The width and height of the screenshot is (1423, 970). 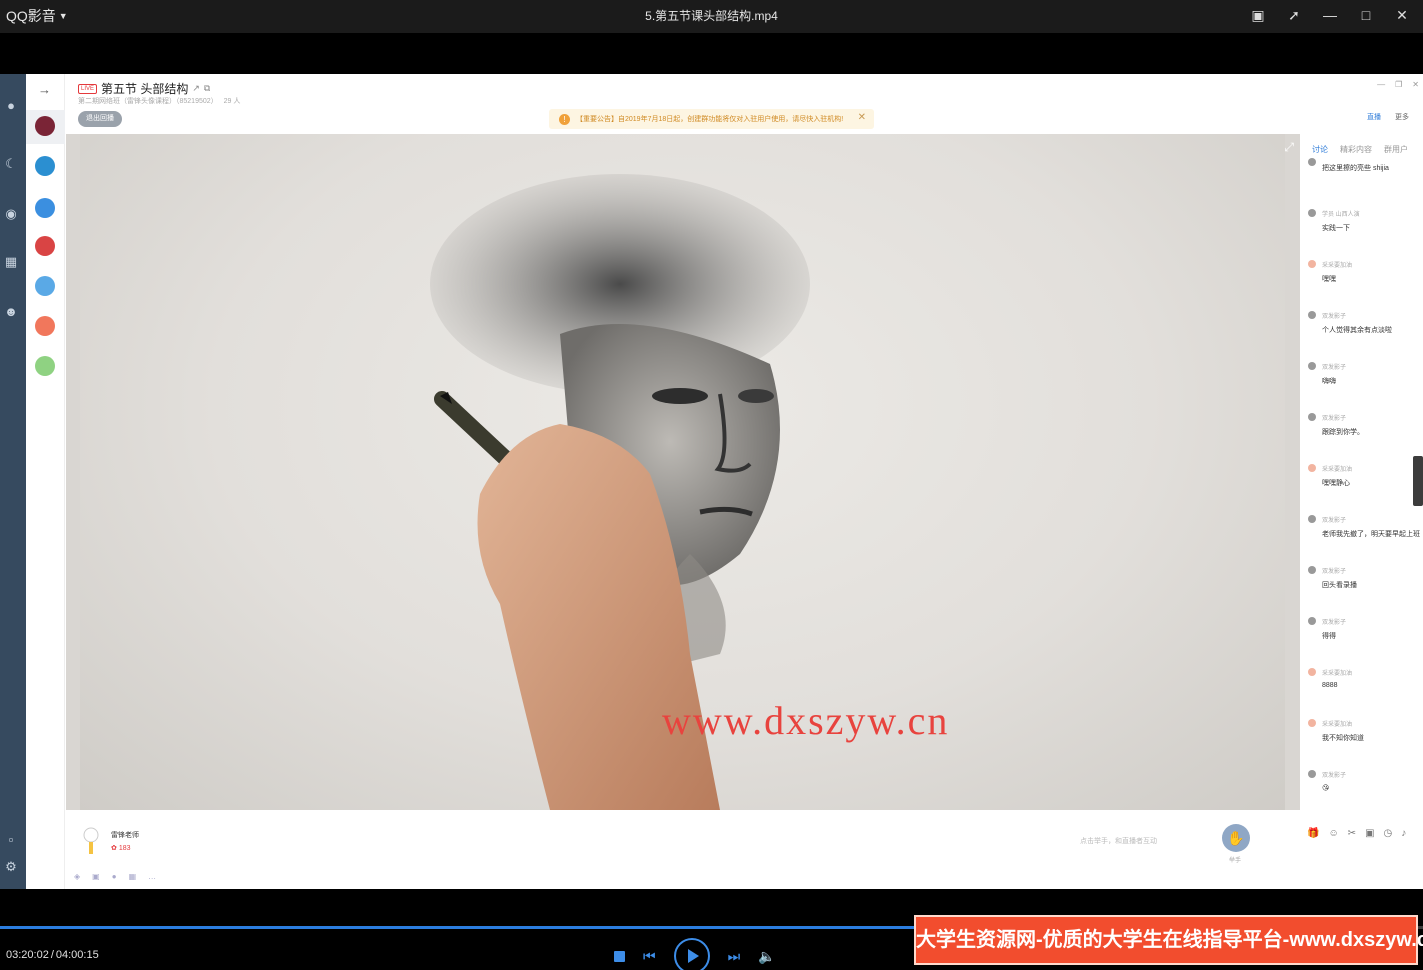 I want to click on fullscreen-icon: ⤢, so click(x=1289, y=147).